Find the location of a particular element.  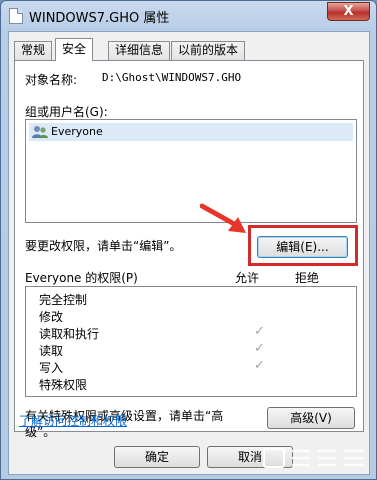

permission-row: 写入 ✓ is located at coordinates (191, 367).